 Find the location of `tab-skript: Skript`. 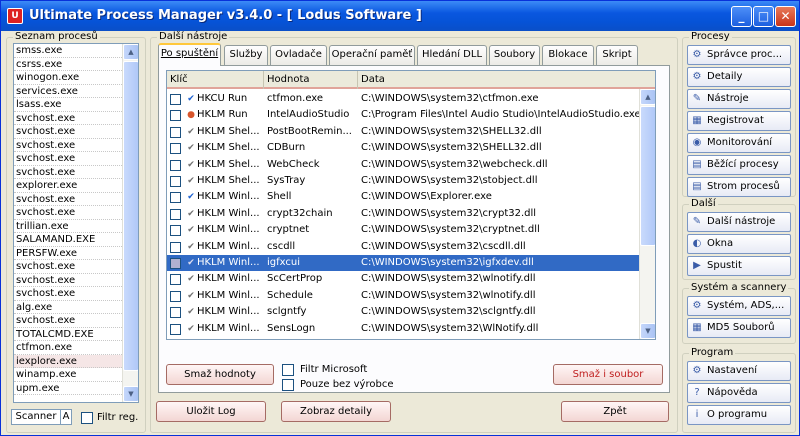

tab-skript: Skript is located at coordinates (617, 55).